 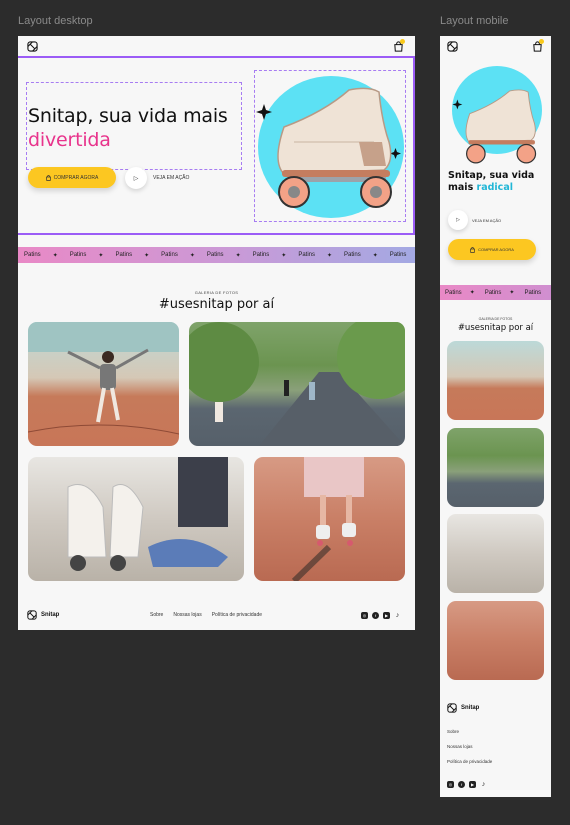 I want to click on mobile-footer-brand-label: Snitap, so click(x=470, y=708).